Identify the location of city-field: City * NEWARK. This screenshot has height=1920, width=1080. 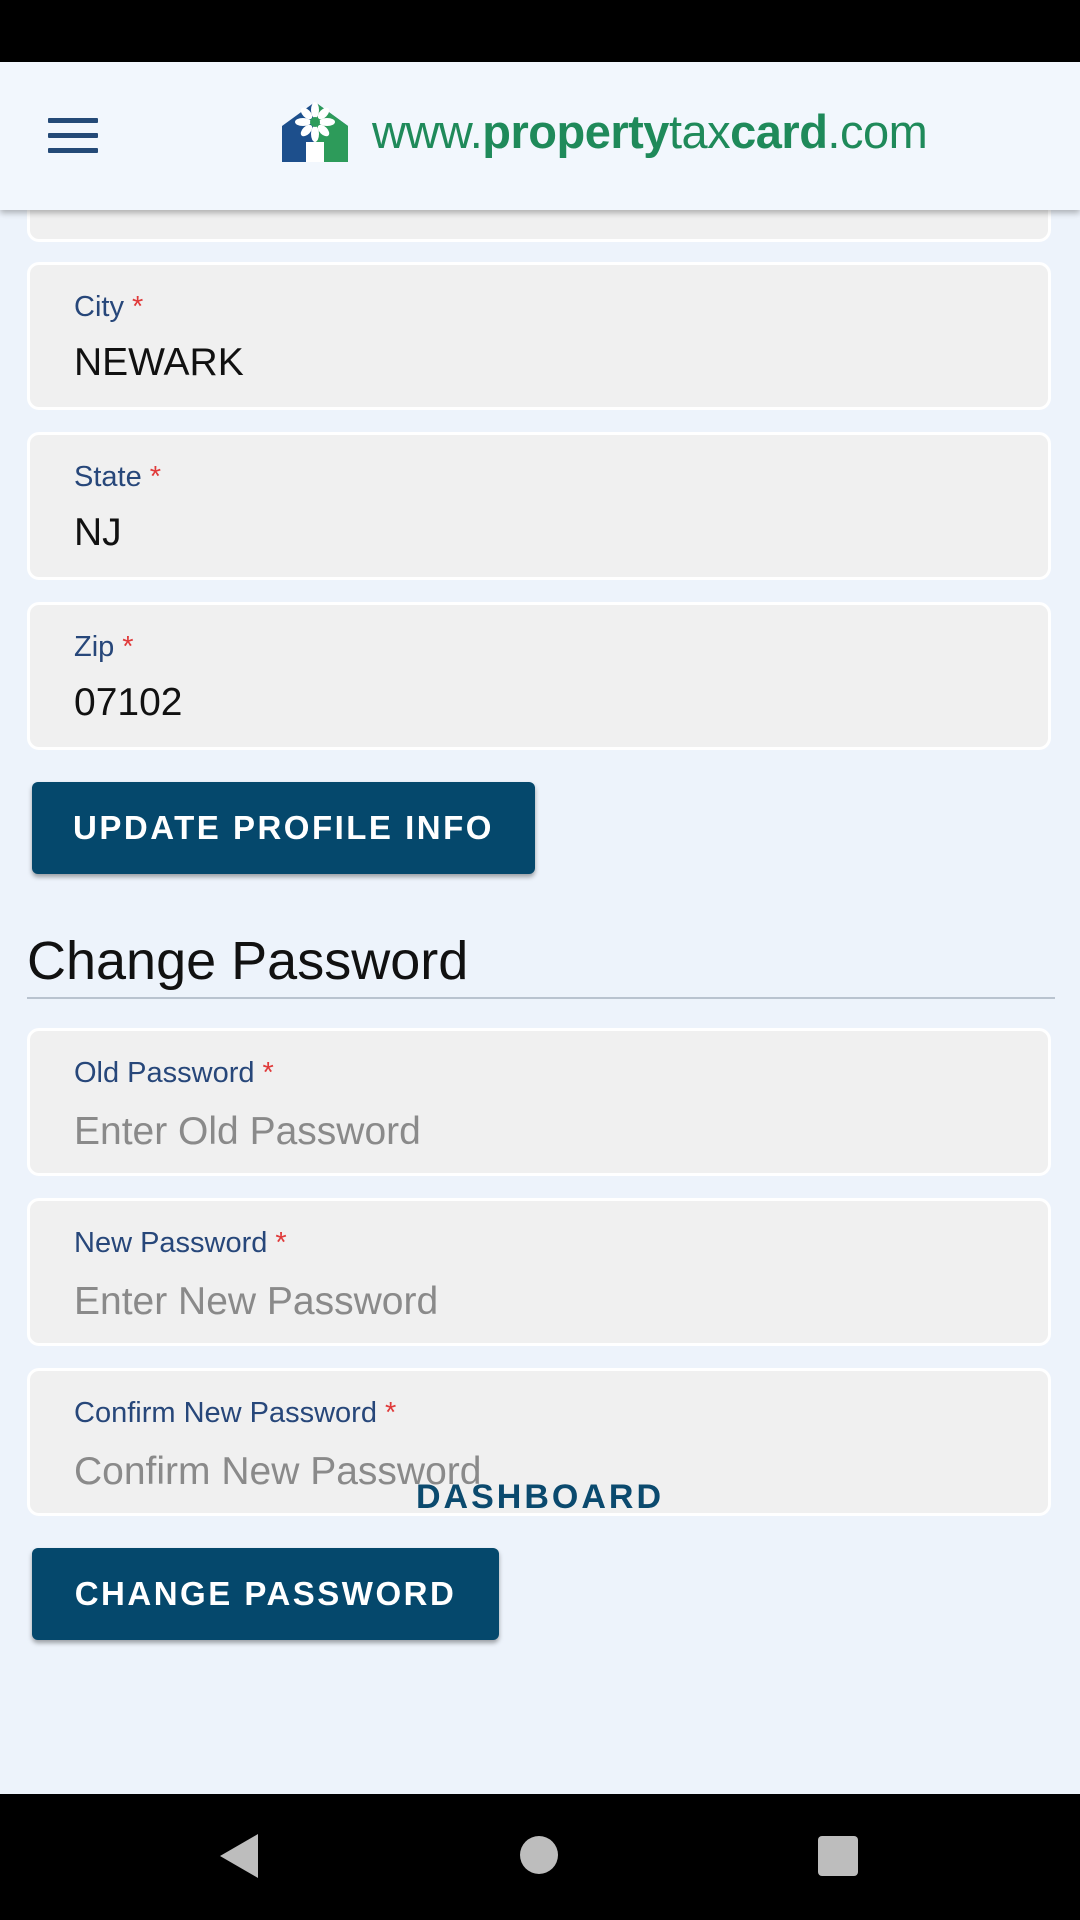
(539, 336).